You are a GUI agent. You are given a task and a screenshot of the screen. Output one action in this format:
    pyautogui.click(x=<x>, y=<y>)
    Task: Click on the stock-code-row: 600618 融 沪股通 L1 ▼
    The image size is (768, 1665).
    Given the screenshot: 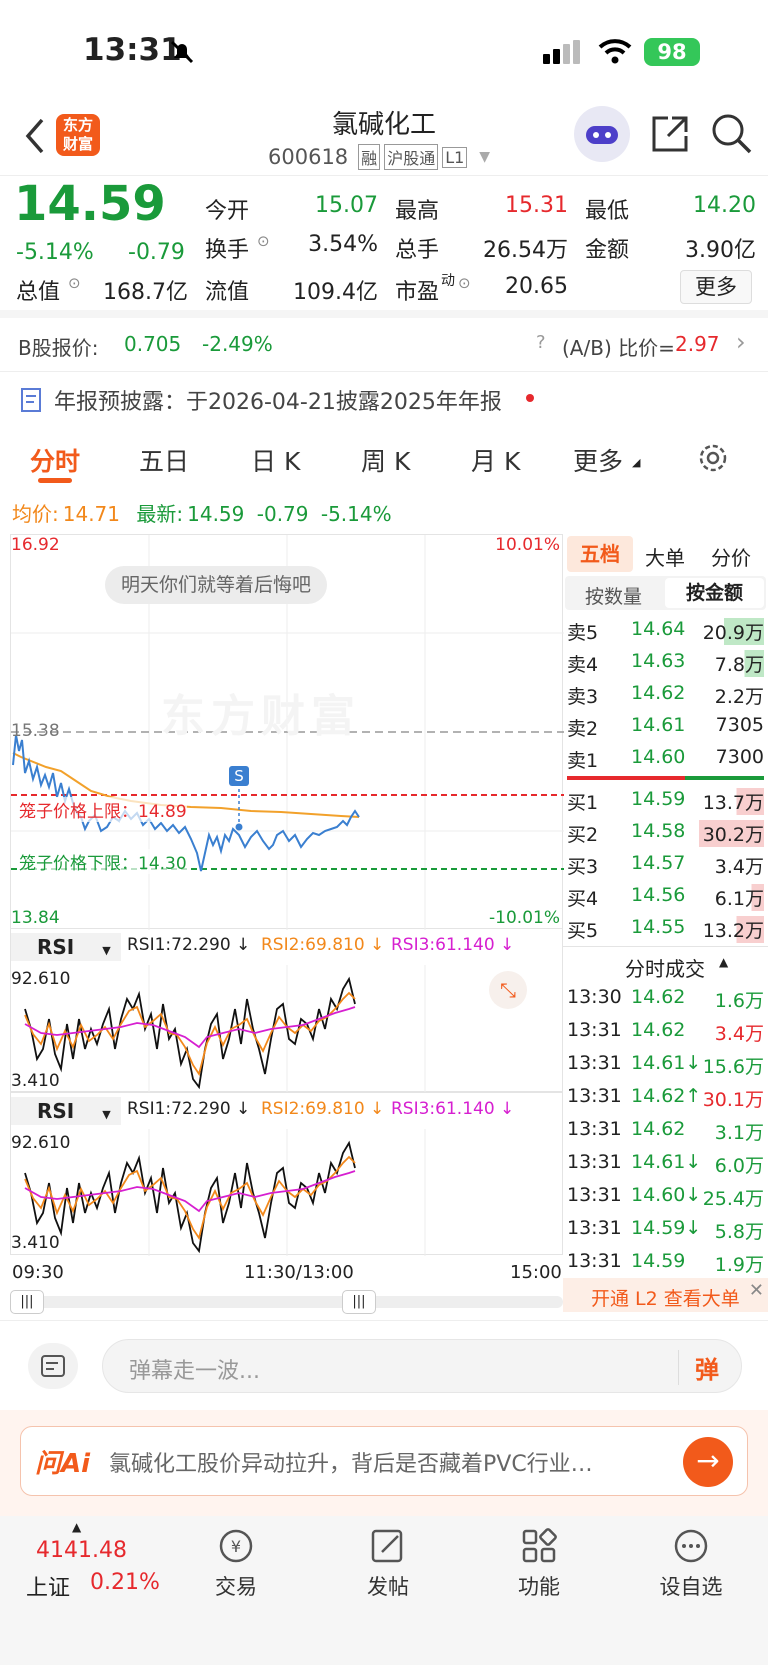 What is the action you would take?
    pyautogui.click(x=379, y=157)
    